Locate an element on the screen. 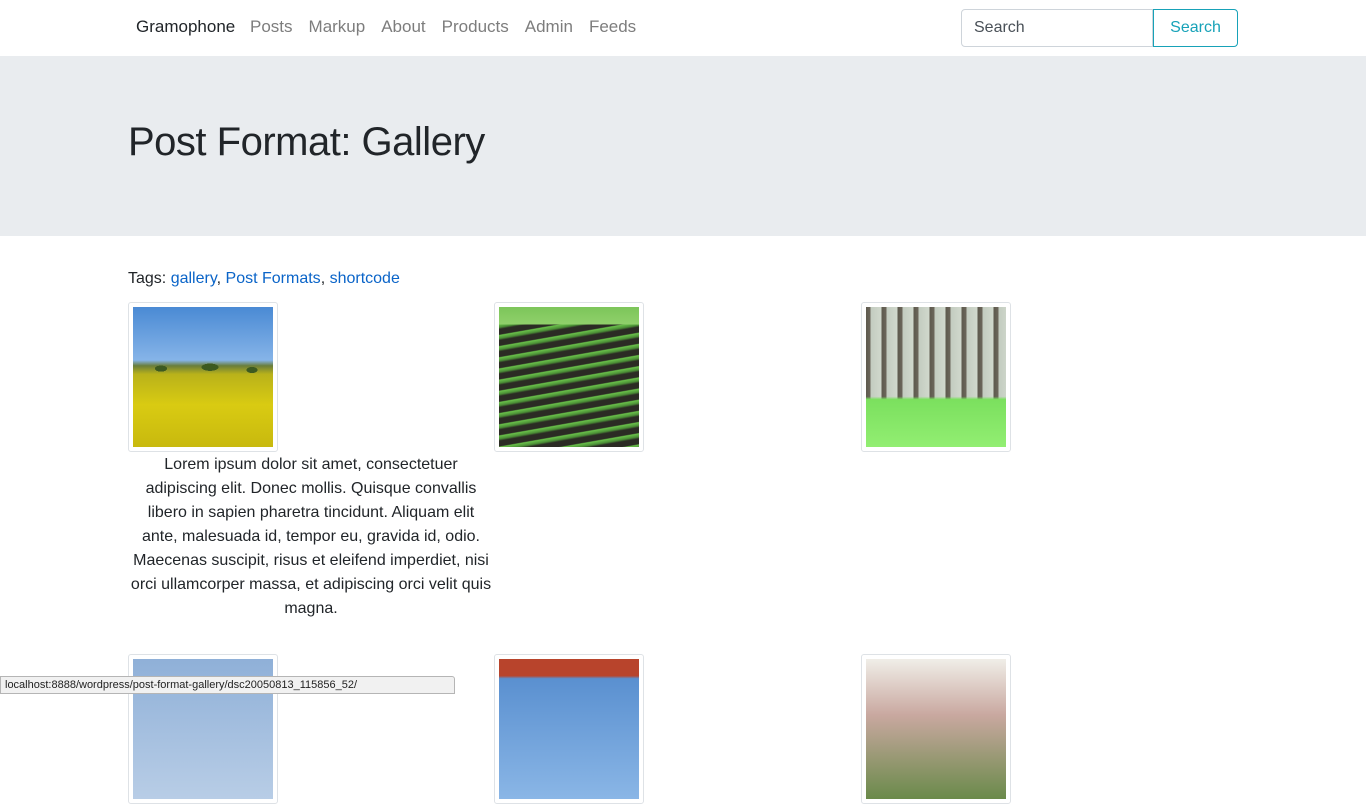  pine-forest-image is located at coordinates (936, 377).